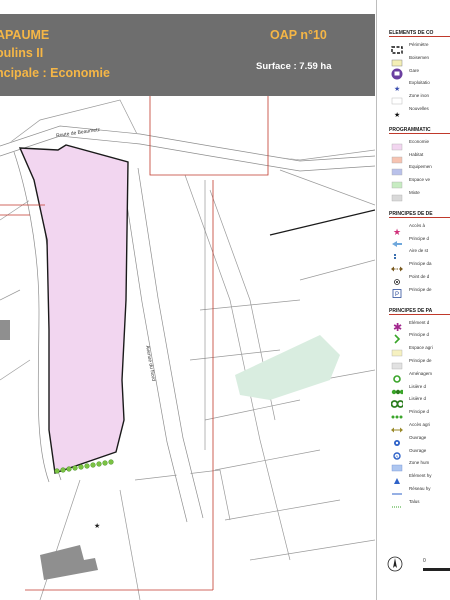 This screenshot has height=600, width=450. I want to click on parking-icon: P, so click(397, 292).